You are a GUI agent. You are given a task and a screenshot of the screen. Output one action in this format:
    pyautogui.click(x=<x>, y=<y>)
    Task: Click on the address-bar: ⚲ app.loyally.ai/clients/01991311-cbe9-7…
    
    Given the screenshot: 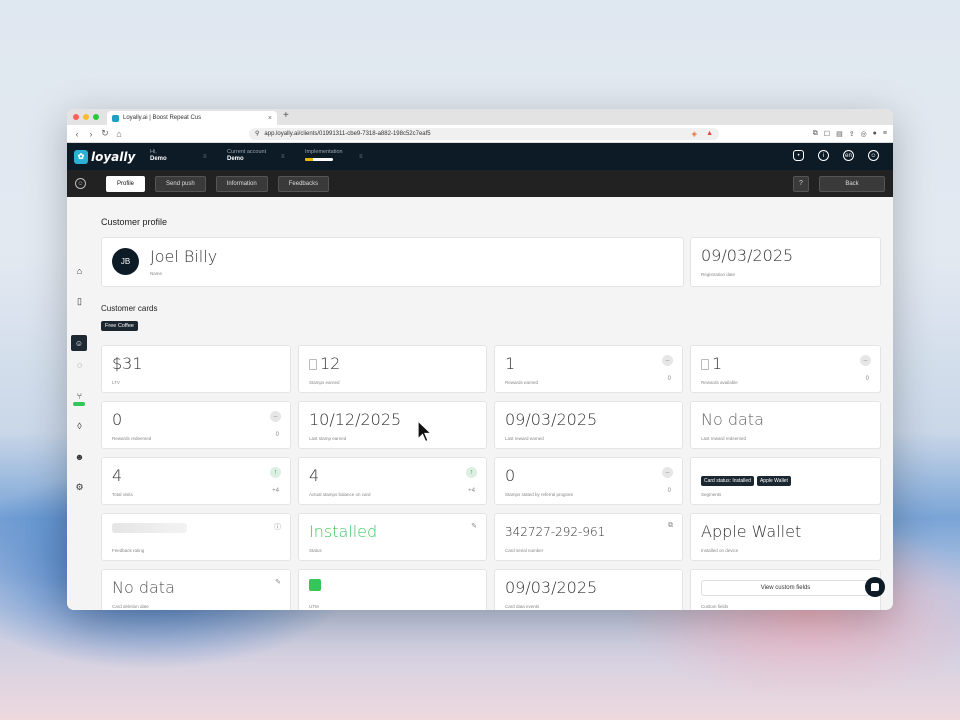 What is the action you would take?
    pyautogui.click(x=484, y=133)
    